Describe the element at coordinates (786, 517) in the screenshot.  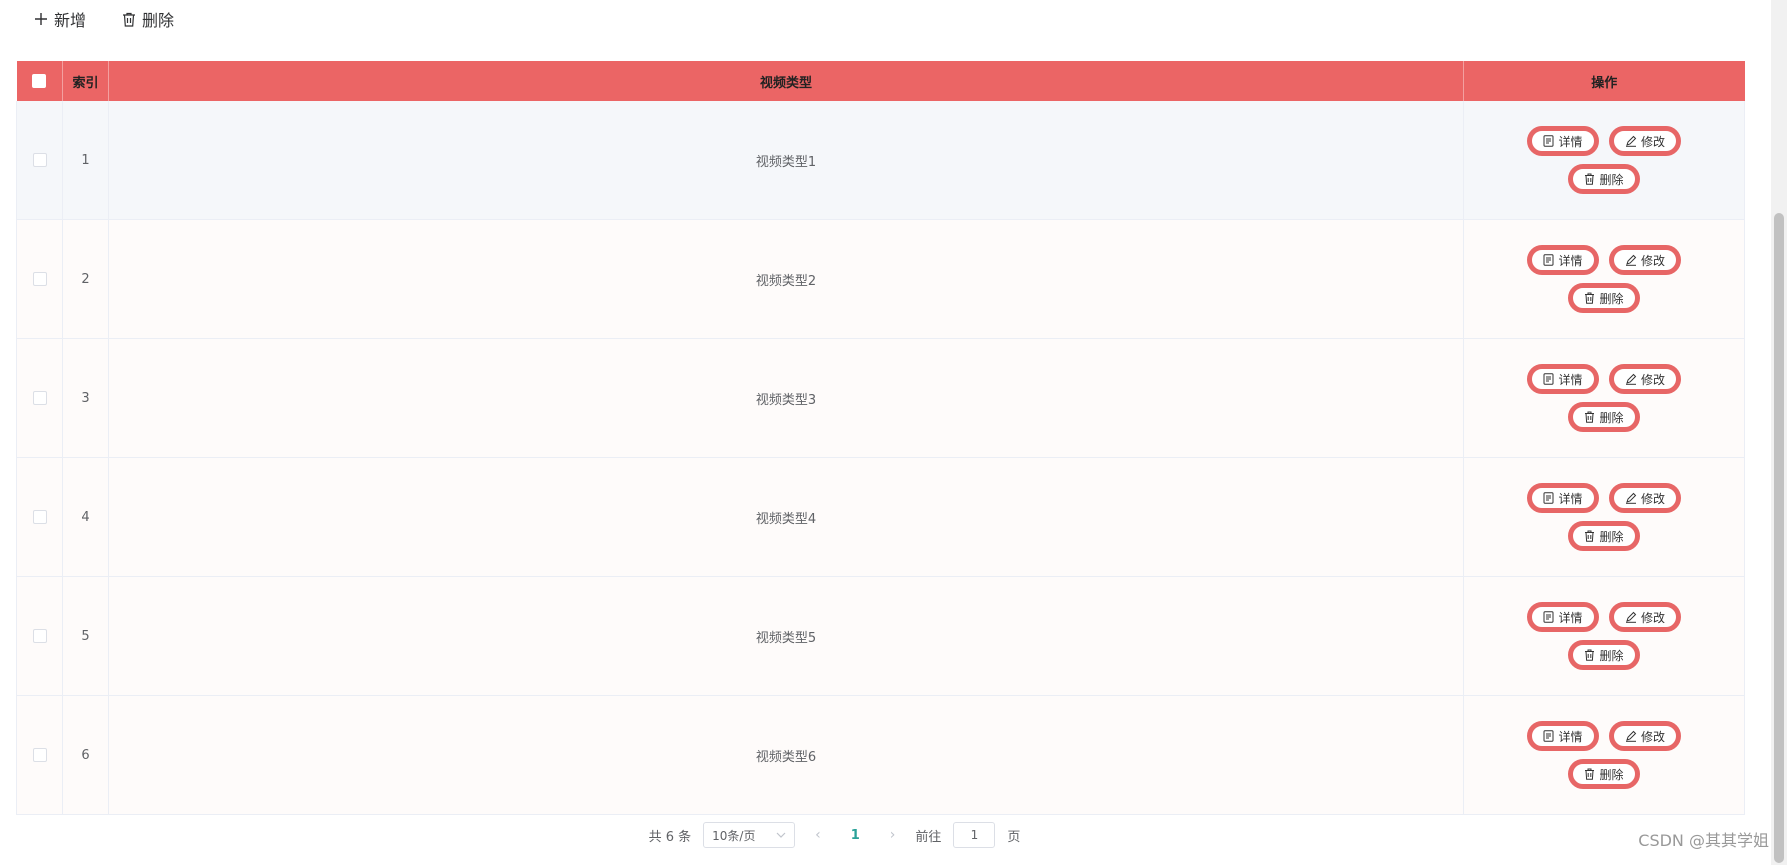
I see `row-video-type: 视频类型4` at that location.